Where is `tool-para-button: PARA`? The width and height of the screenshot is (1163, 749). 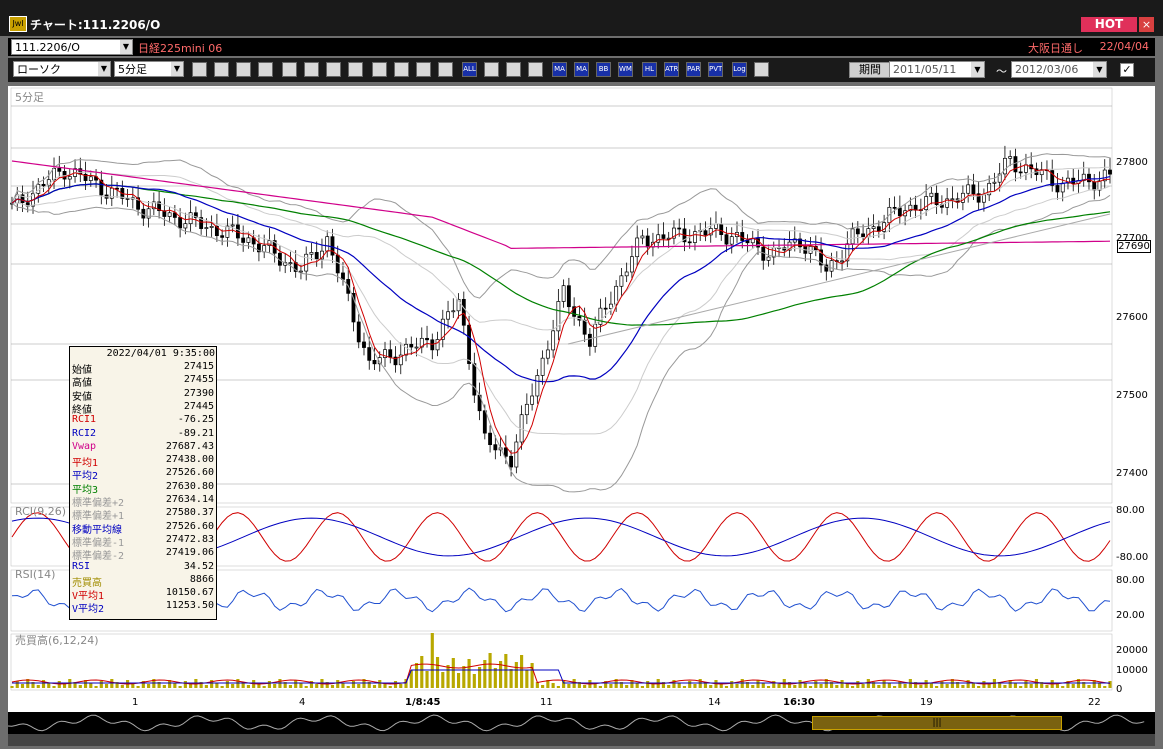 tool-para-button: PARA is located at coordinates (693, 69).